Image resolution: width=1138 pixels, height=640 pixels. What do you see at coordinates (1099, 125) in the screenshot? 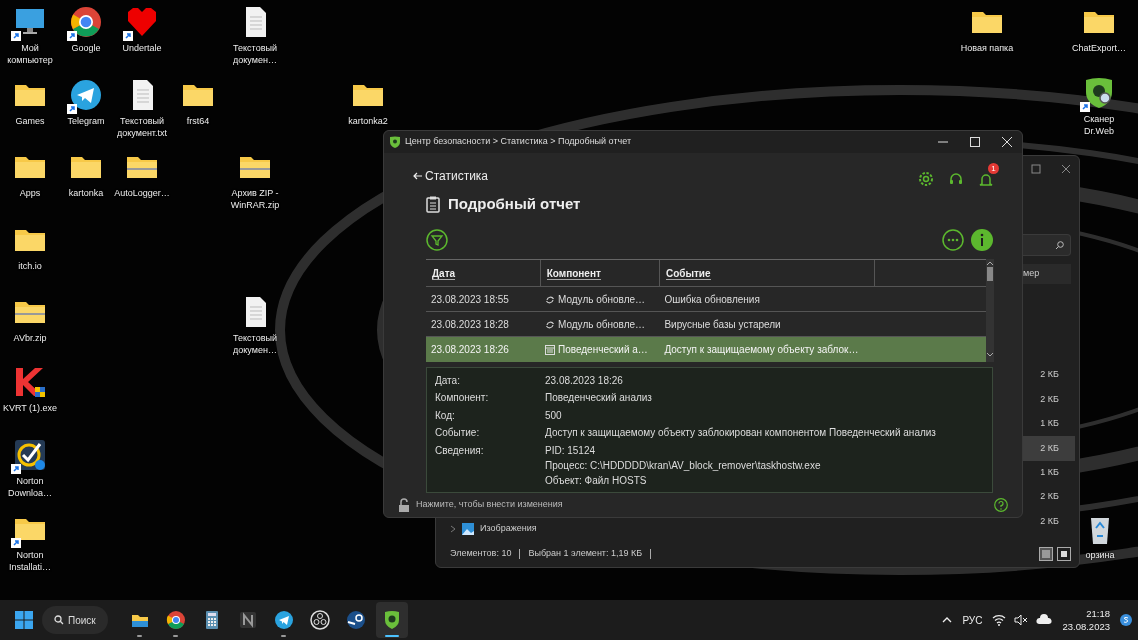
I see `desktop-icon-label: Сканер Dr.Web` at bounding box center [1099, 125].